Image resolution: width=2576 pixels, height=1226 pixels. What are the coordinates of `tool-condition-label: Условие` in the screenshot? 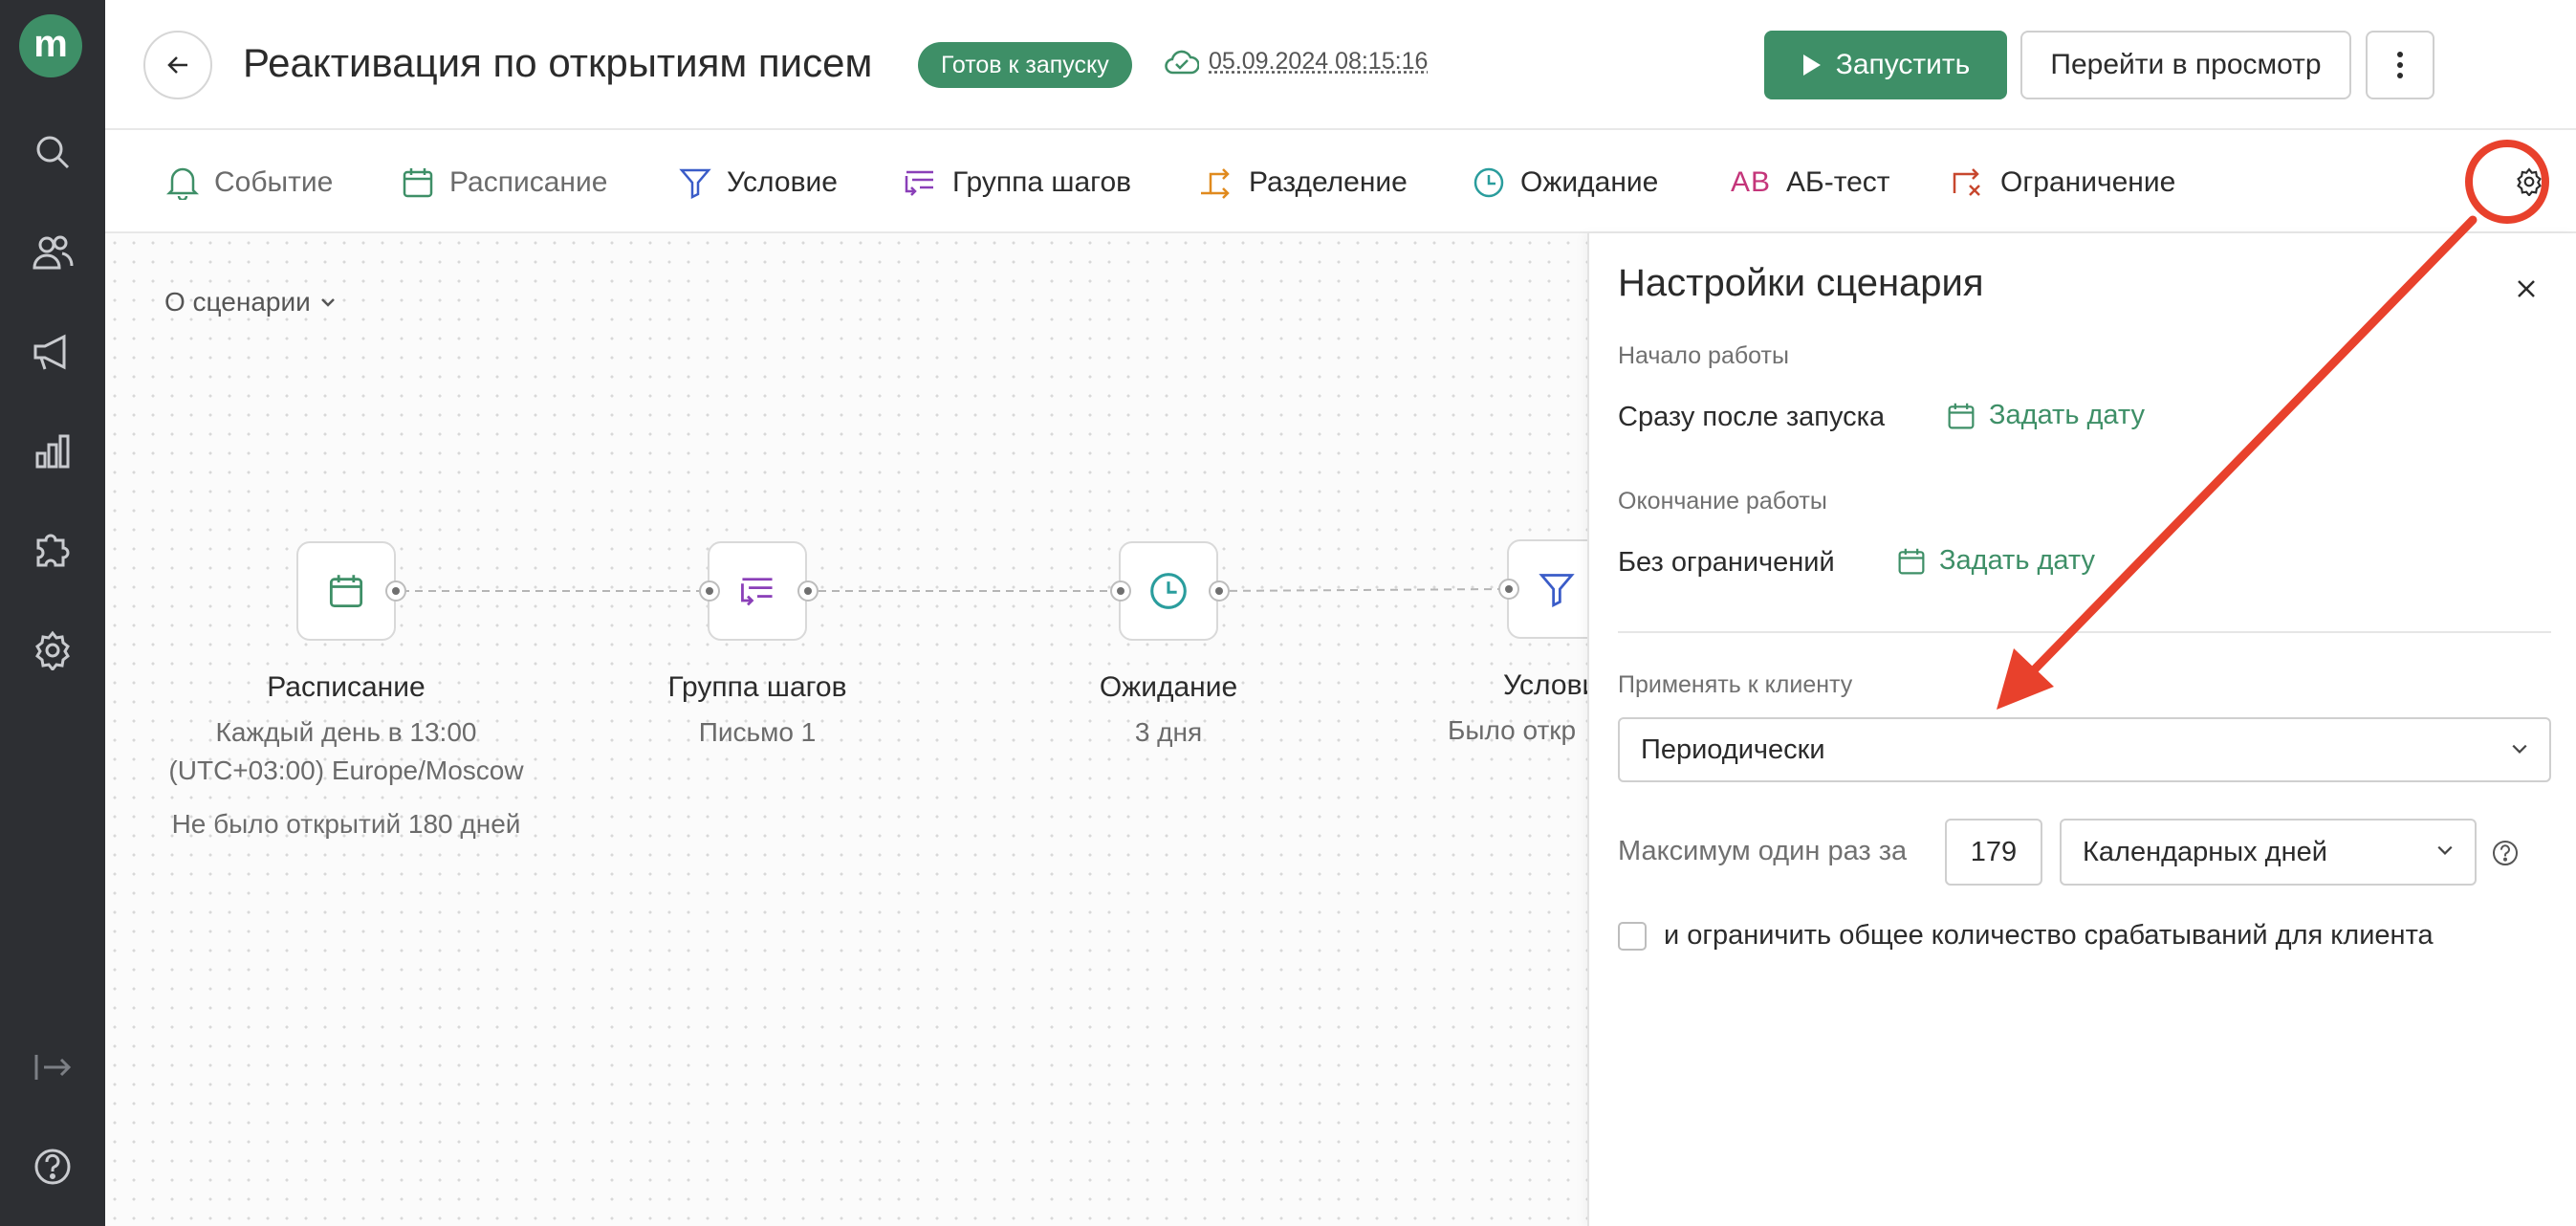 It's located at (782, 182).